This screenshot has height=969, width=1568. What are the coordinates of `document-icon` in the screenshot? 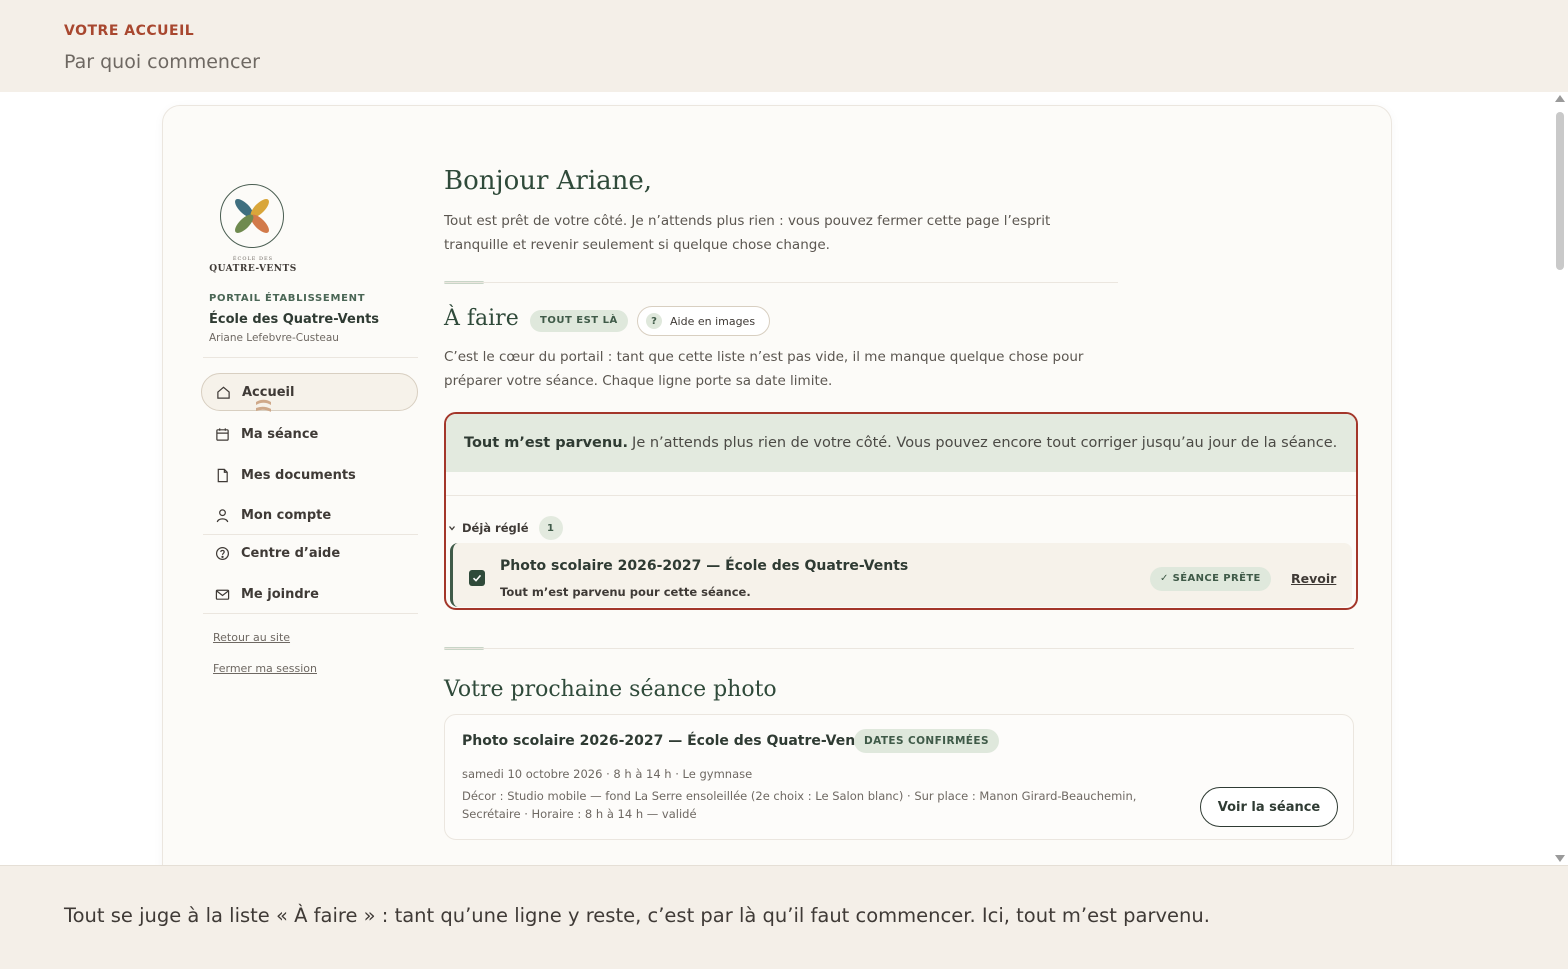 It's located at (222, 475).